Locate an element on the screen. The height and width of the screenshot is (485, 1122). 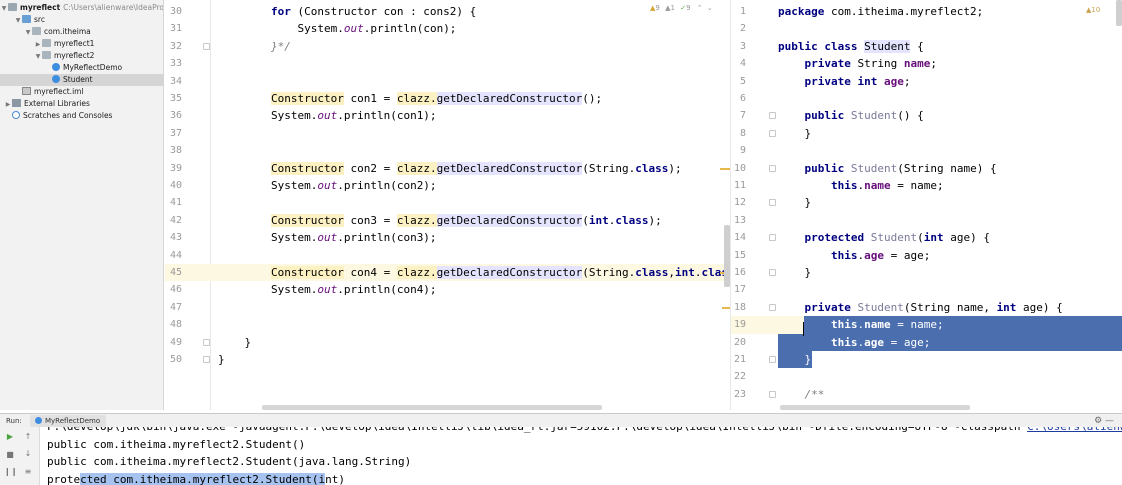
chevron-up-icon: ⌃ is located at coordinates (700, 8).